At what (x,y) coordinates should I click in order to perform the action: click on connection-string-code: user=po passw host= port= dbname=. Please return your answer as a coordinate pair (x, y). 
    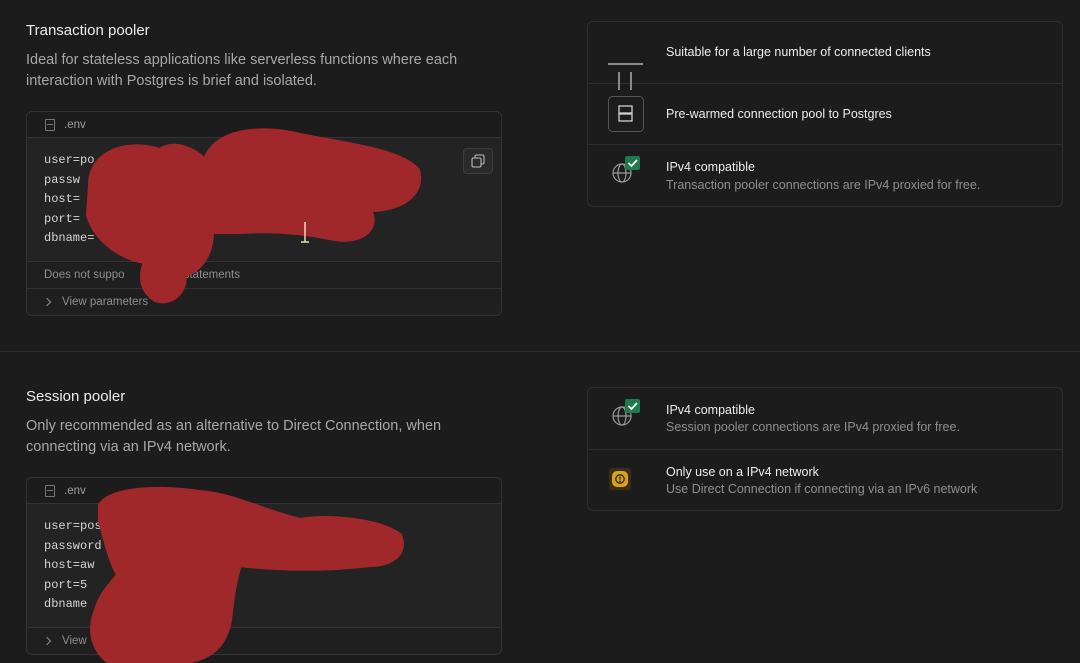
    Looking at the image, I should click on (264, 199).